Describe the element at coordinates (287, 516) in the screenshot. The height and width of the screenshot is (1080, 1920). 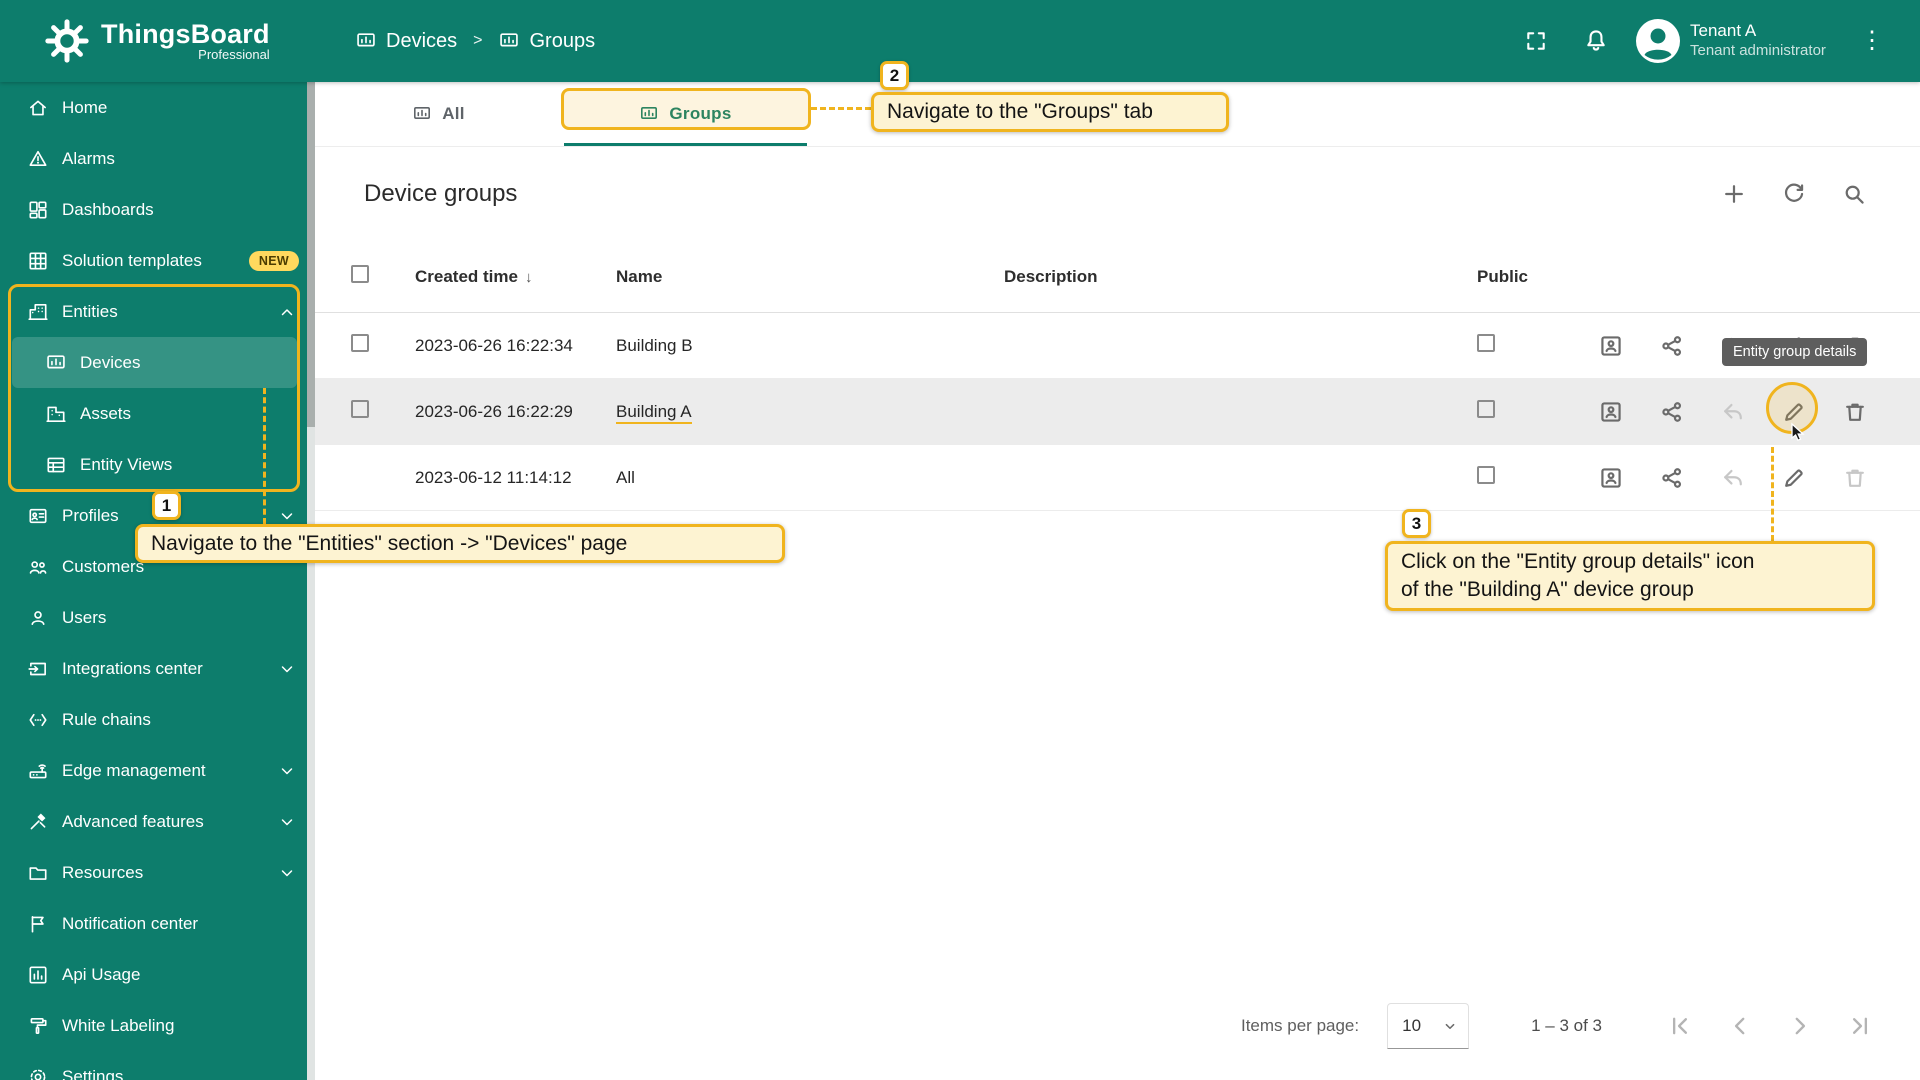
I see `chevron-down-icon` at that location.